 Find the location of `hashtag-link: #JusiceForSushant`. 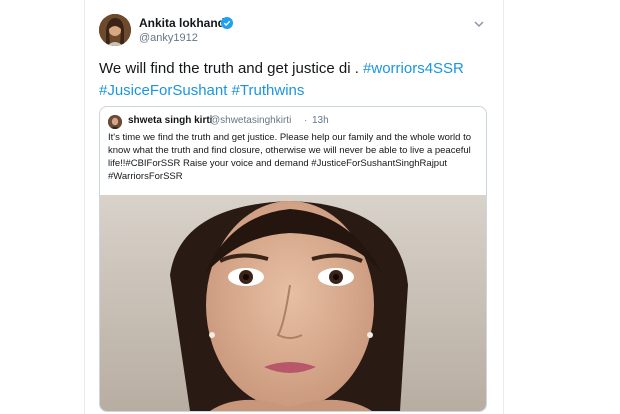

hashtag-link: #JusiceForSushant is located at coordinates (163, 90).